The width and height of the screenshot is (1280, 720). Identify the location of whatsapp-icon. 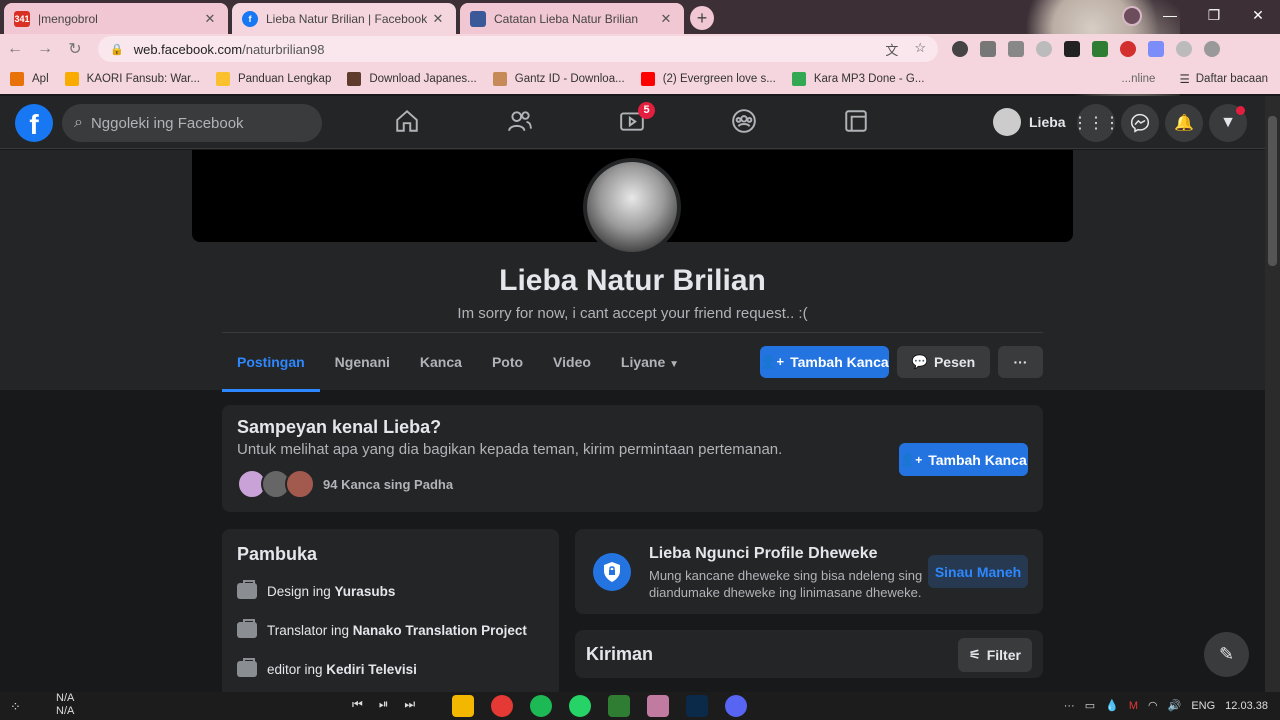
(580, 706).